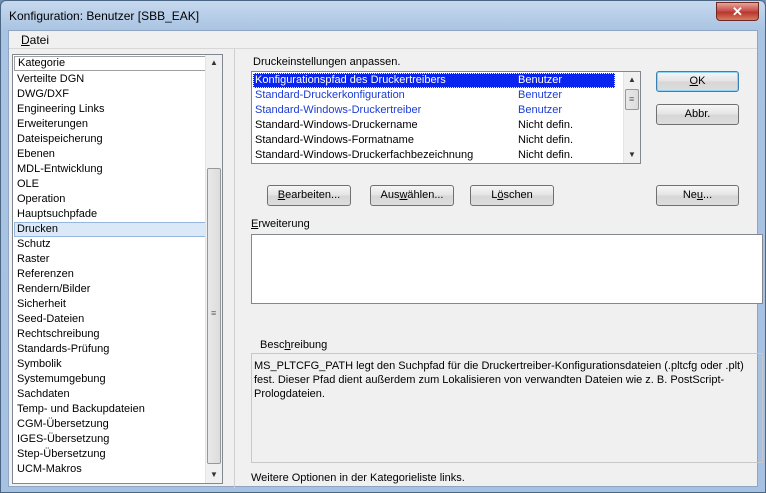 The height and width of the screenshot is (493, 766). I want to click on category-column-header: Kategorie, so click(110, 63).